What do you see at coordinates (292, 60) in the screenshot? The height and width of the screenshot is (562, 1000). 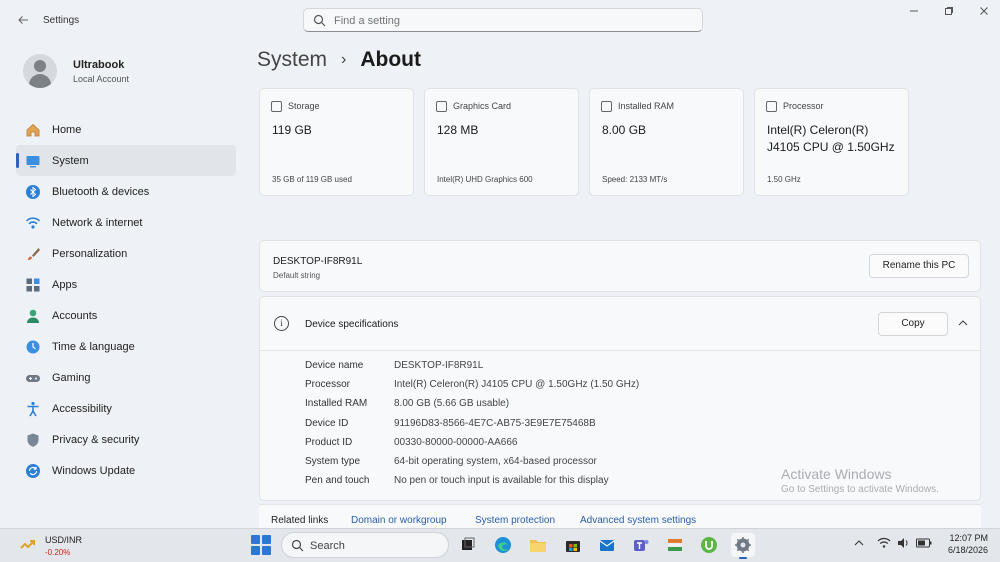 I see `breadcrumb-parent: System` at bounding box center [292, 60].